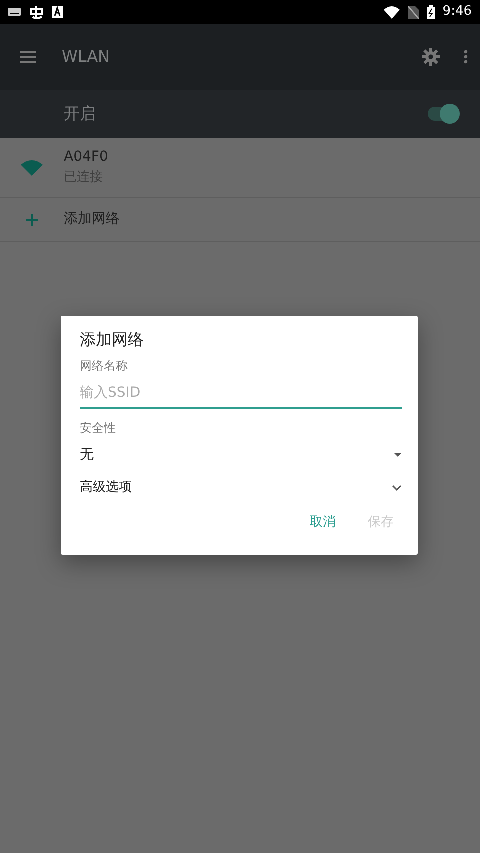 The width and height of the screenshot is (480, 853). What do you see at coordinates (92, 219) in the screenshot?
I see `network-name: 添加网络` at bounding box center [92, 219].